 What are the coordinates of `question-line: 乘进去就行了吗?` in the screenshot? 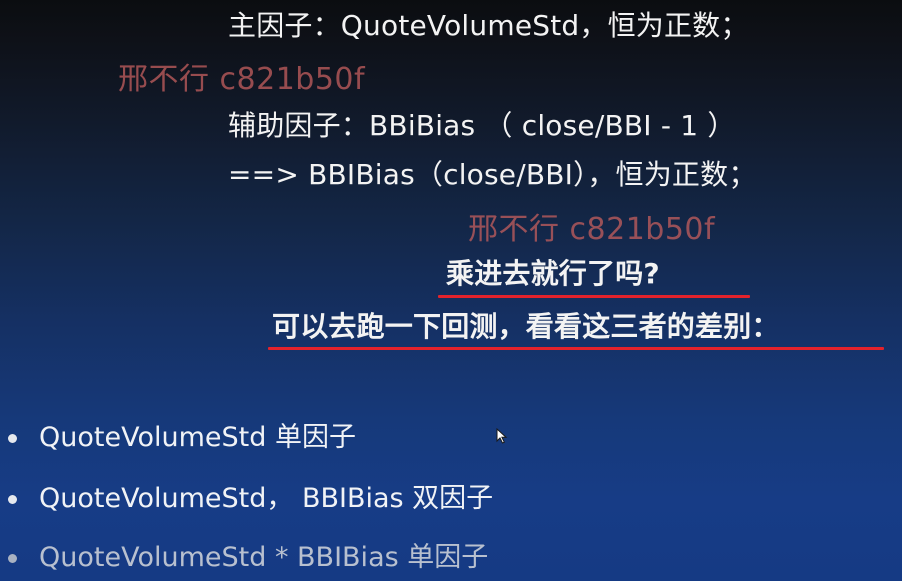 It's located at (553, 273).